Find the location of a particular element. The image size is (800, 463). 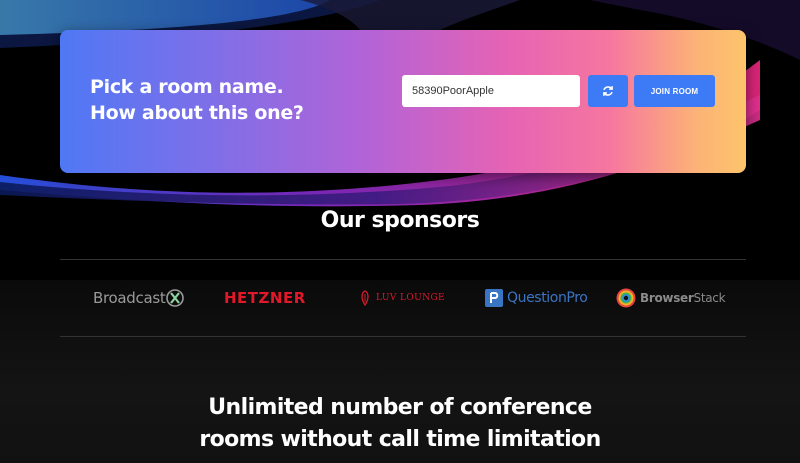

sponsor-broadcast-link: Broadcast is located at coordinates (139, 298).